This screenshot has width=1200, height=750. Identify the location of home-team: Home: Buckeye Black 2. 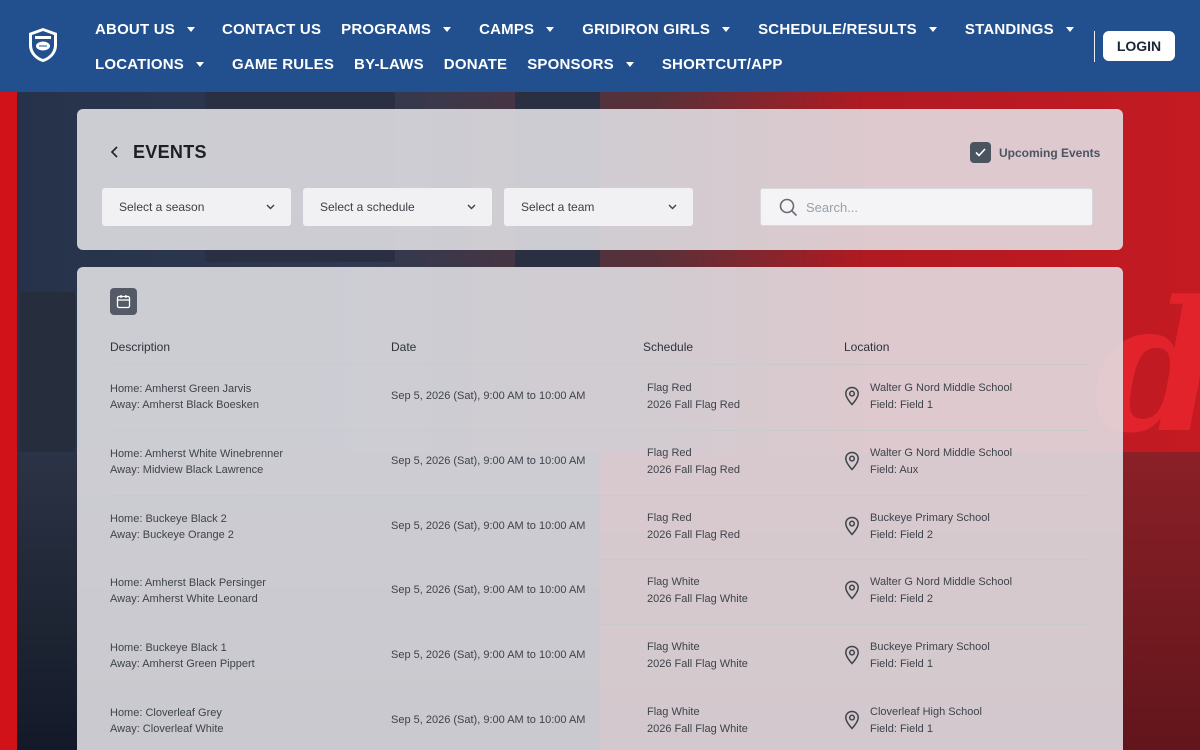
(168, 518).